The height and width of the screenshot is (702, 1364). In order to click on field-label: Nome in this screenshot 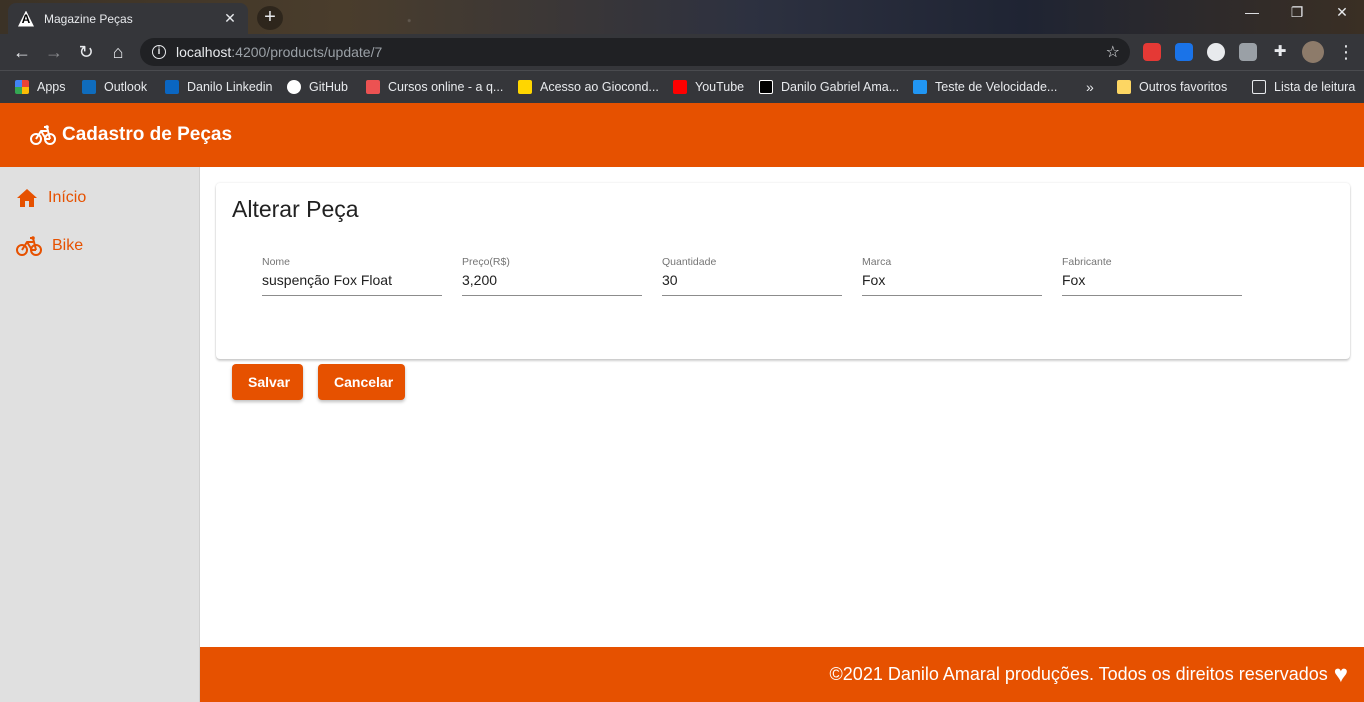, I will do `click(276, 262)`.